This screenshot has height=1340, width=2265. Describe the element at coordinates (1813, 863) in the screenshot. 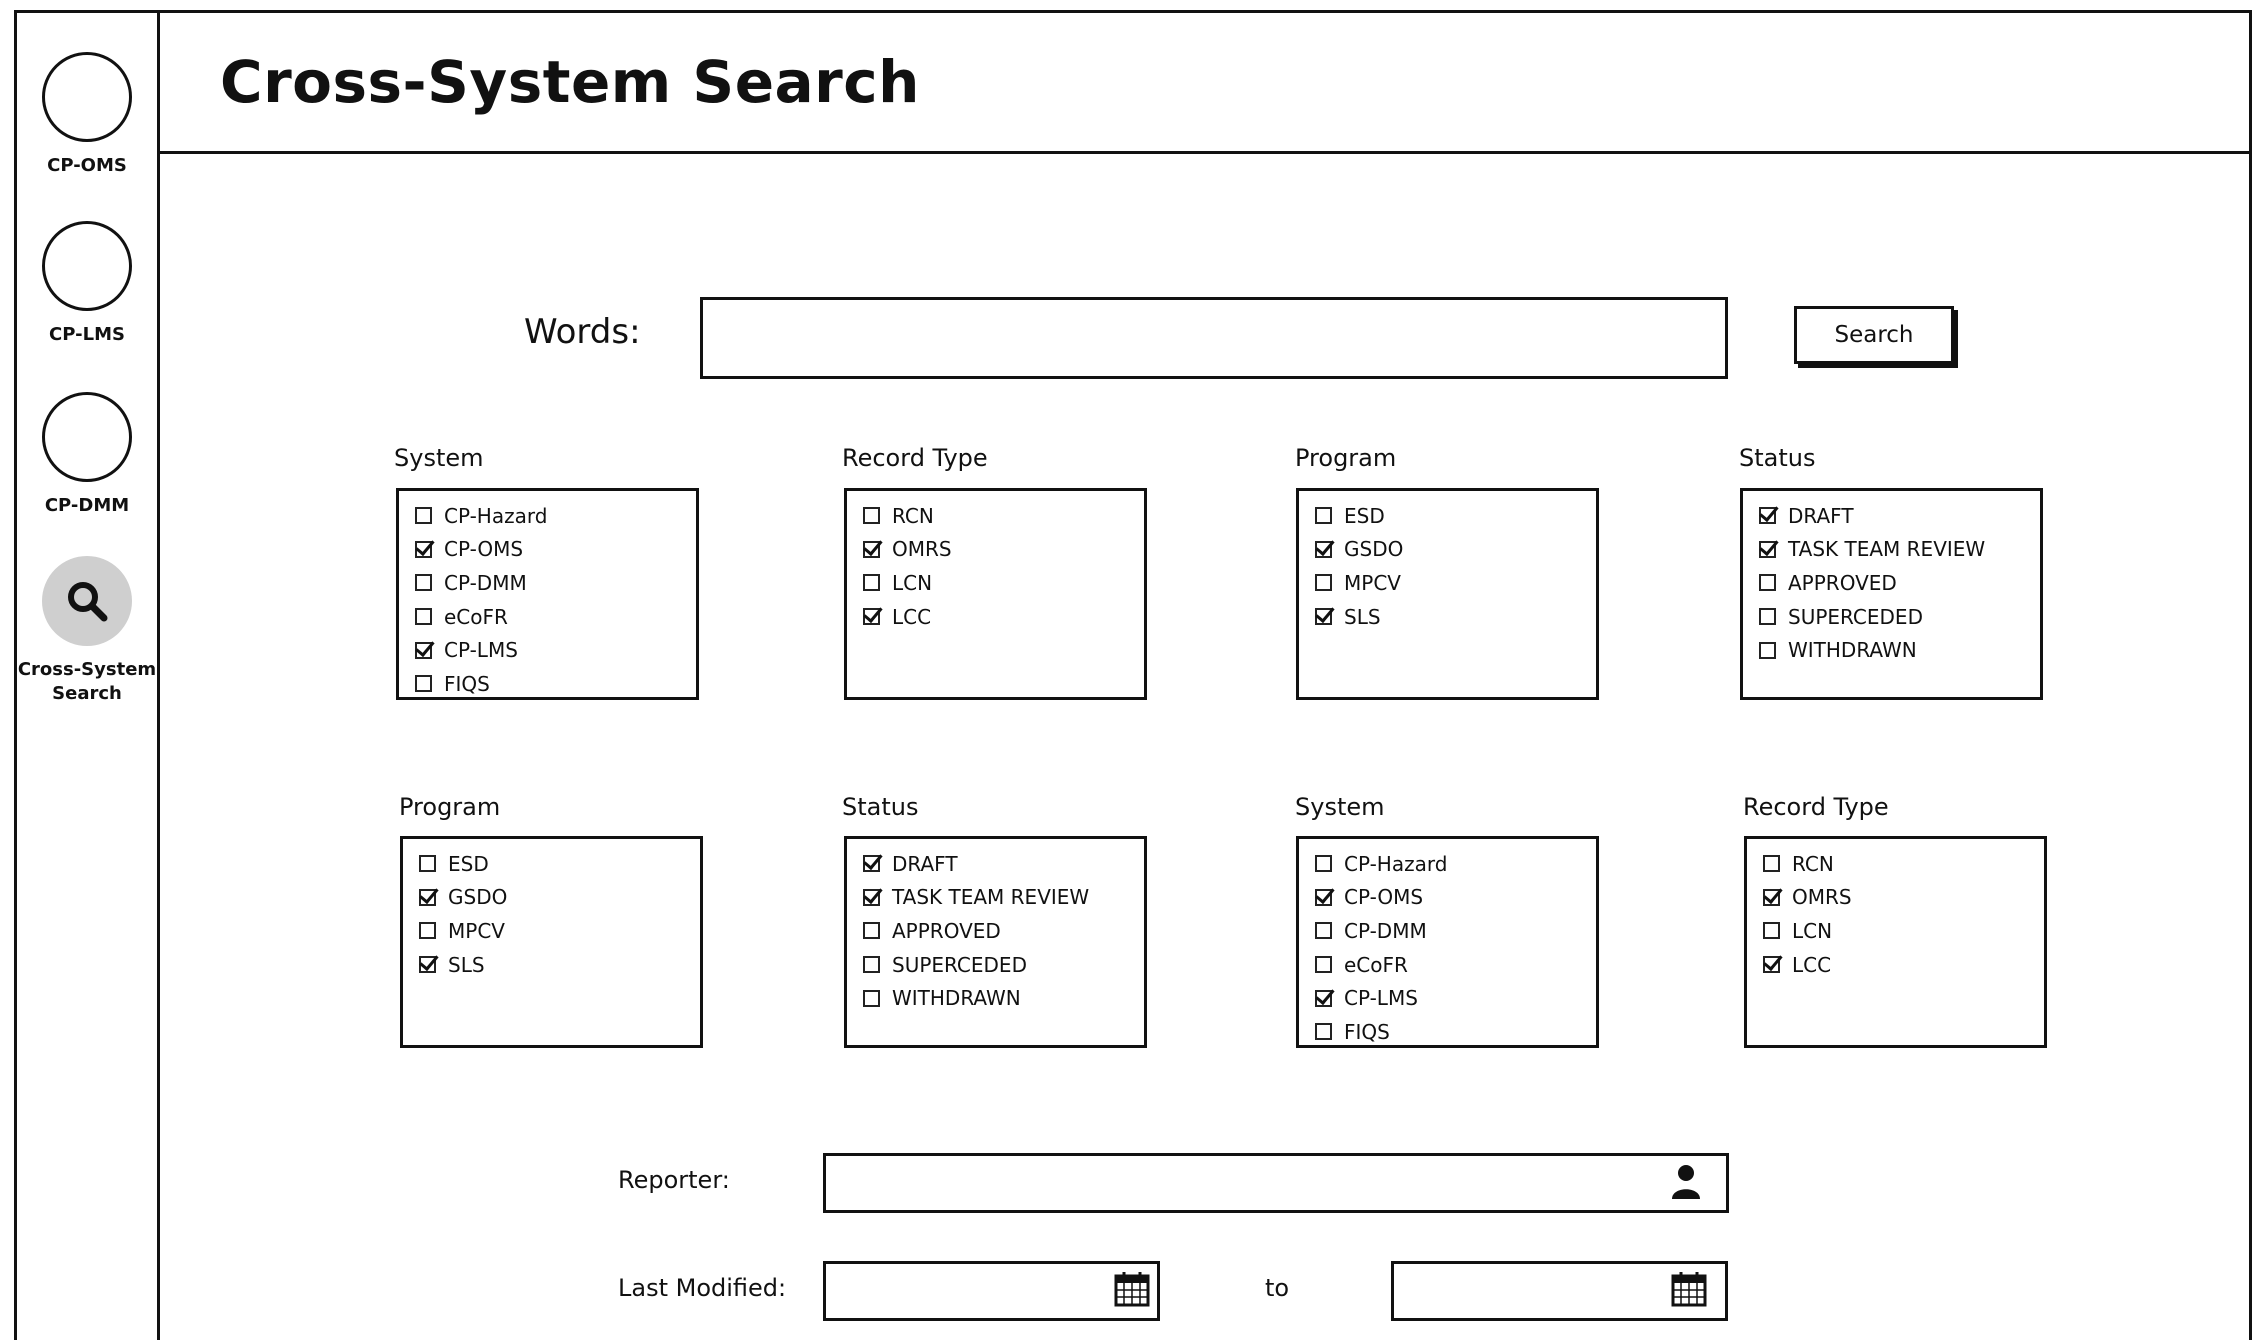

I see `filter-option-label: RCN` at that location.